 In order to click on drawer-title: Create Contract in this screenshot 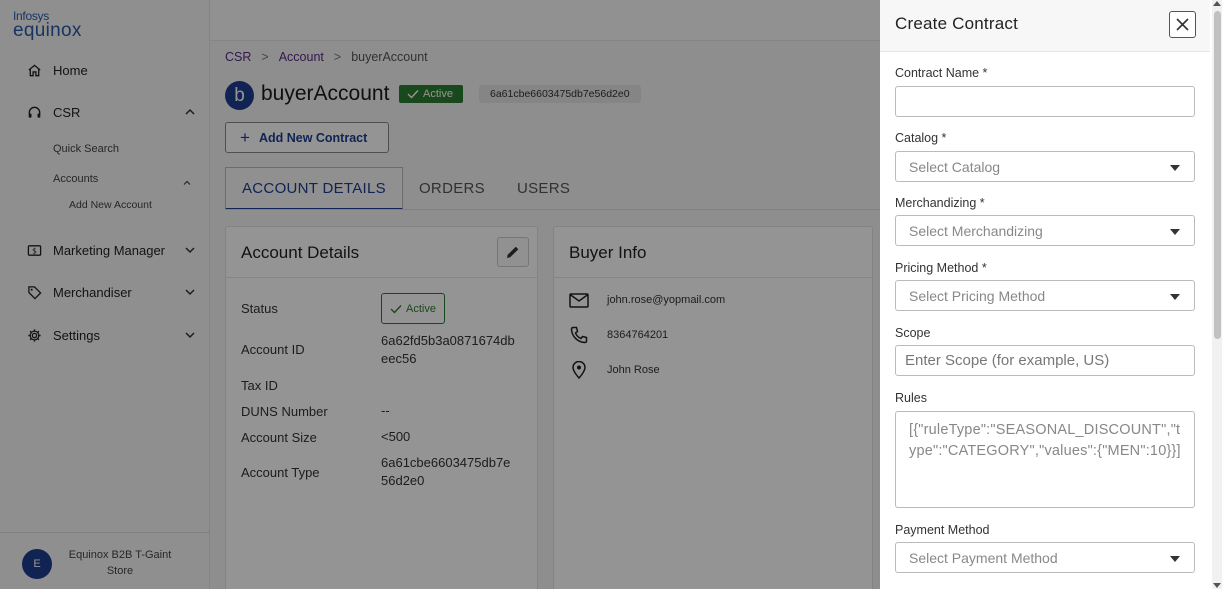, I will do `click(956, 23)`.